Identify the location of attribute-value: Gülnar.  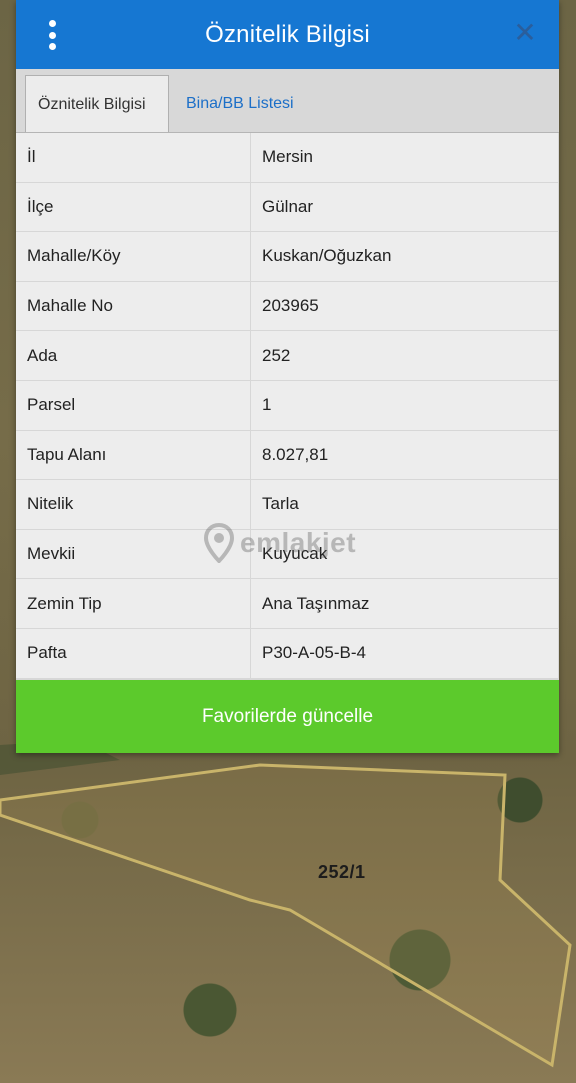
(404, 207).